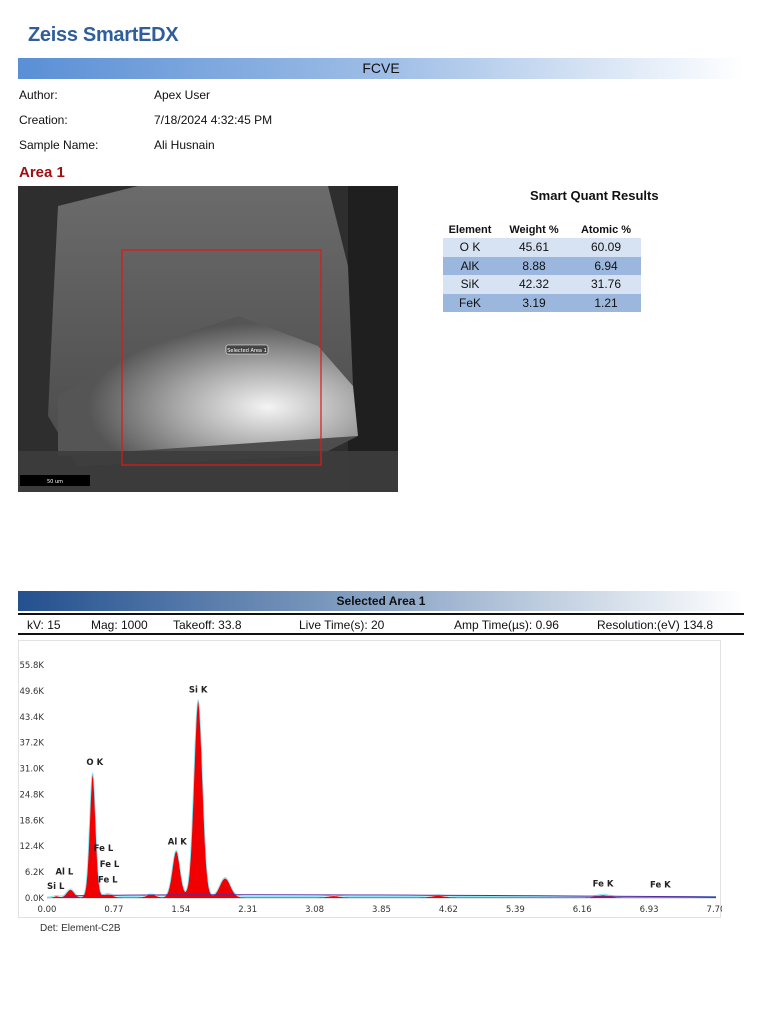 This screenshot has height=1024, width=768. Describe the element at coordinates (94, 763) in the screenshot. I see `peak-label: O K` at that location.